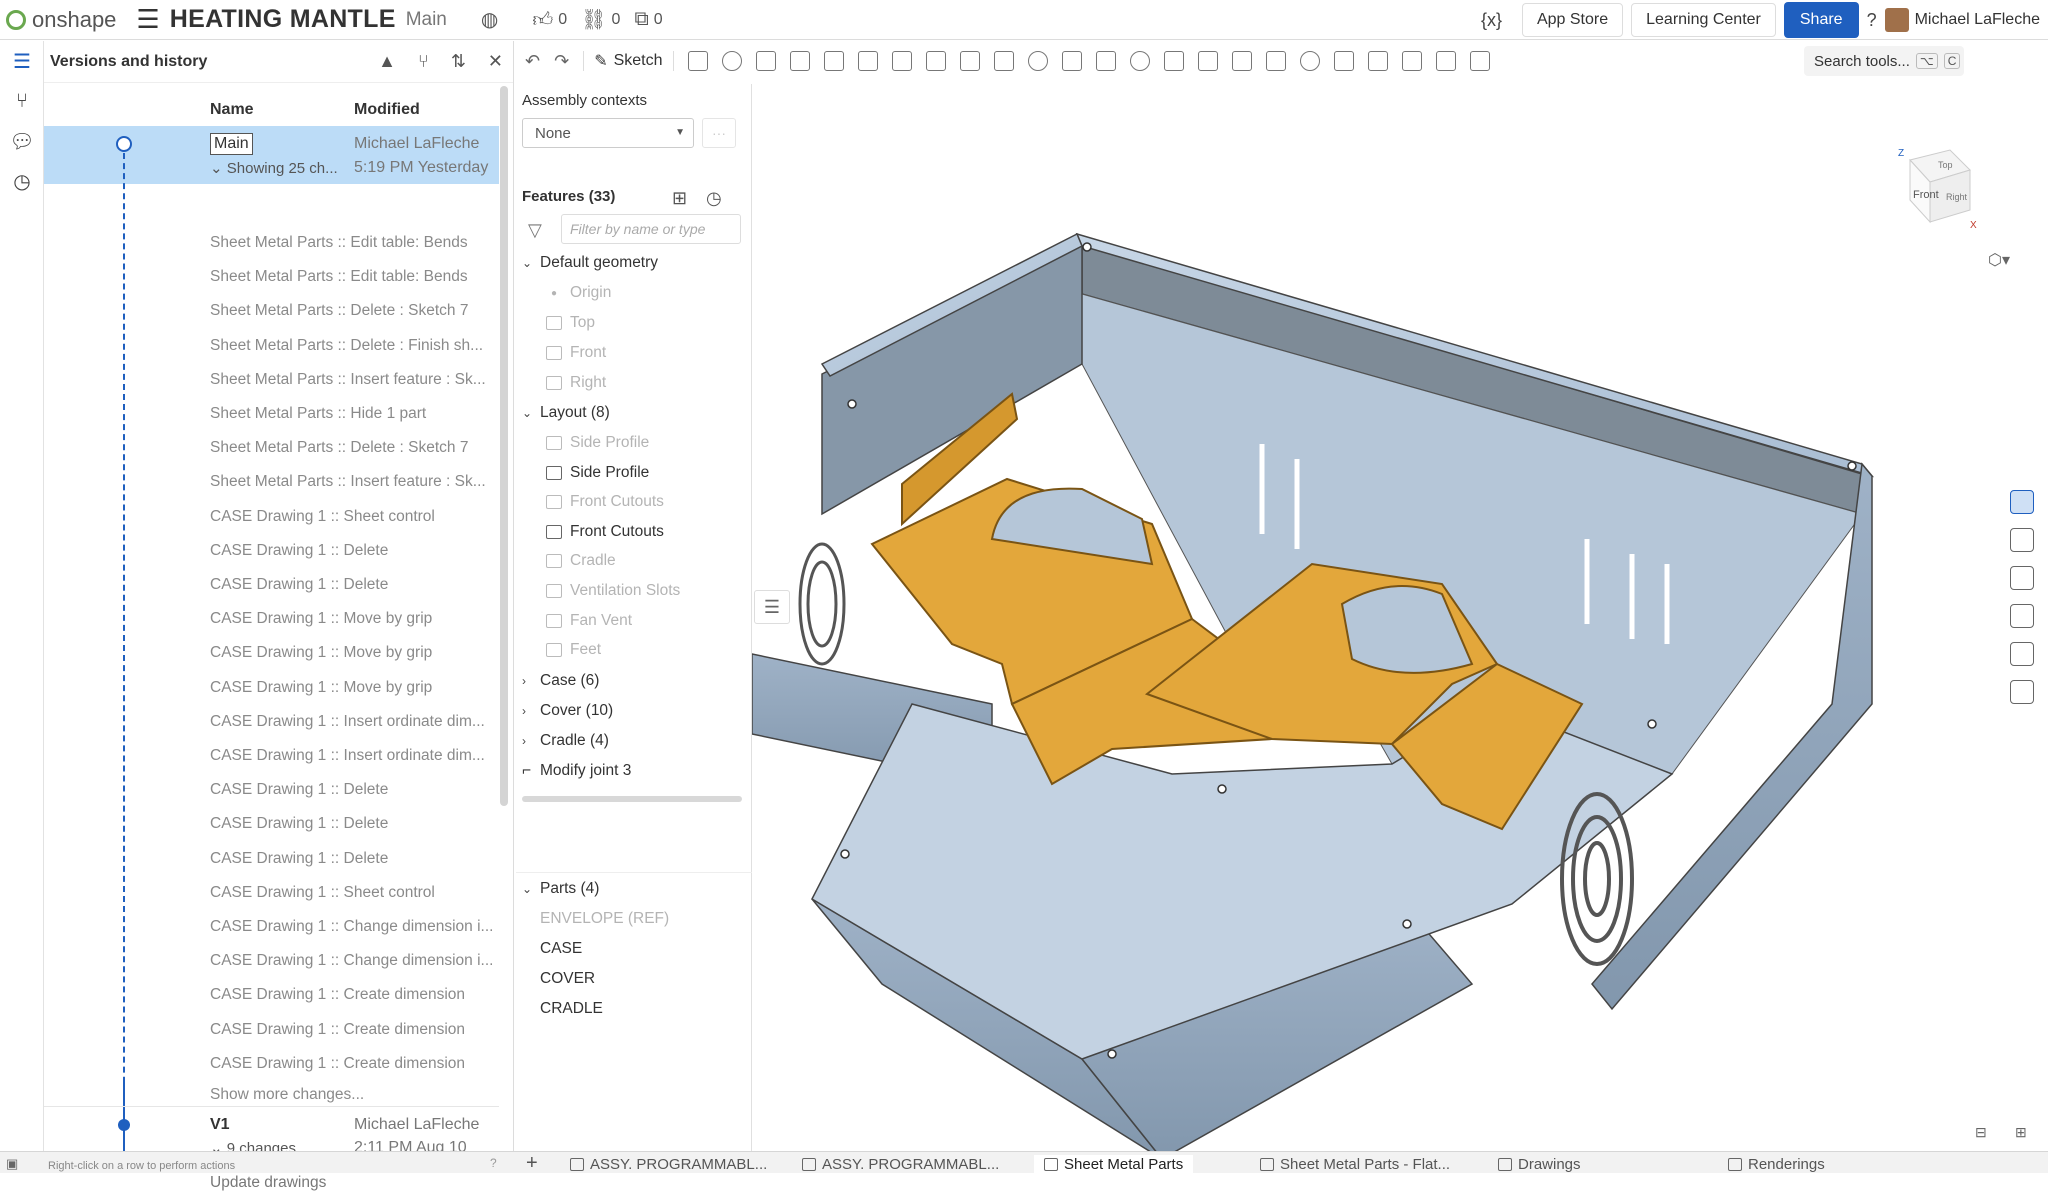 The width and height of the screenshot is (2048, 1192). Describe the element at coordinates (1926, 195) in the screenshot. I see `view-cube-front: Front` at that location.